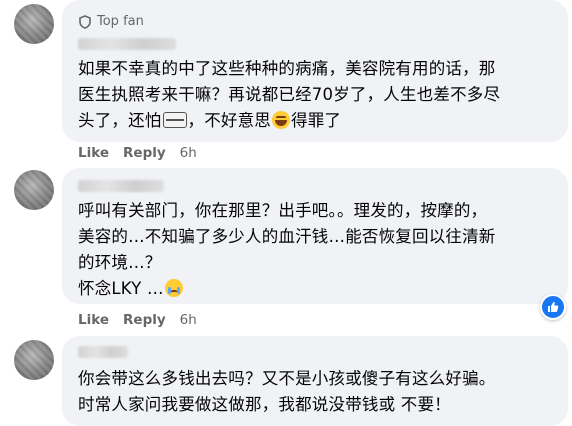 The width and height of the screenshot is (572, 426). Describe the element at coordinates (120, 120) in the screenshot. I see `text-segment: 头了，还怕` at that location.